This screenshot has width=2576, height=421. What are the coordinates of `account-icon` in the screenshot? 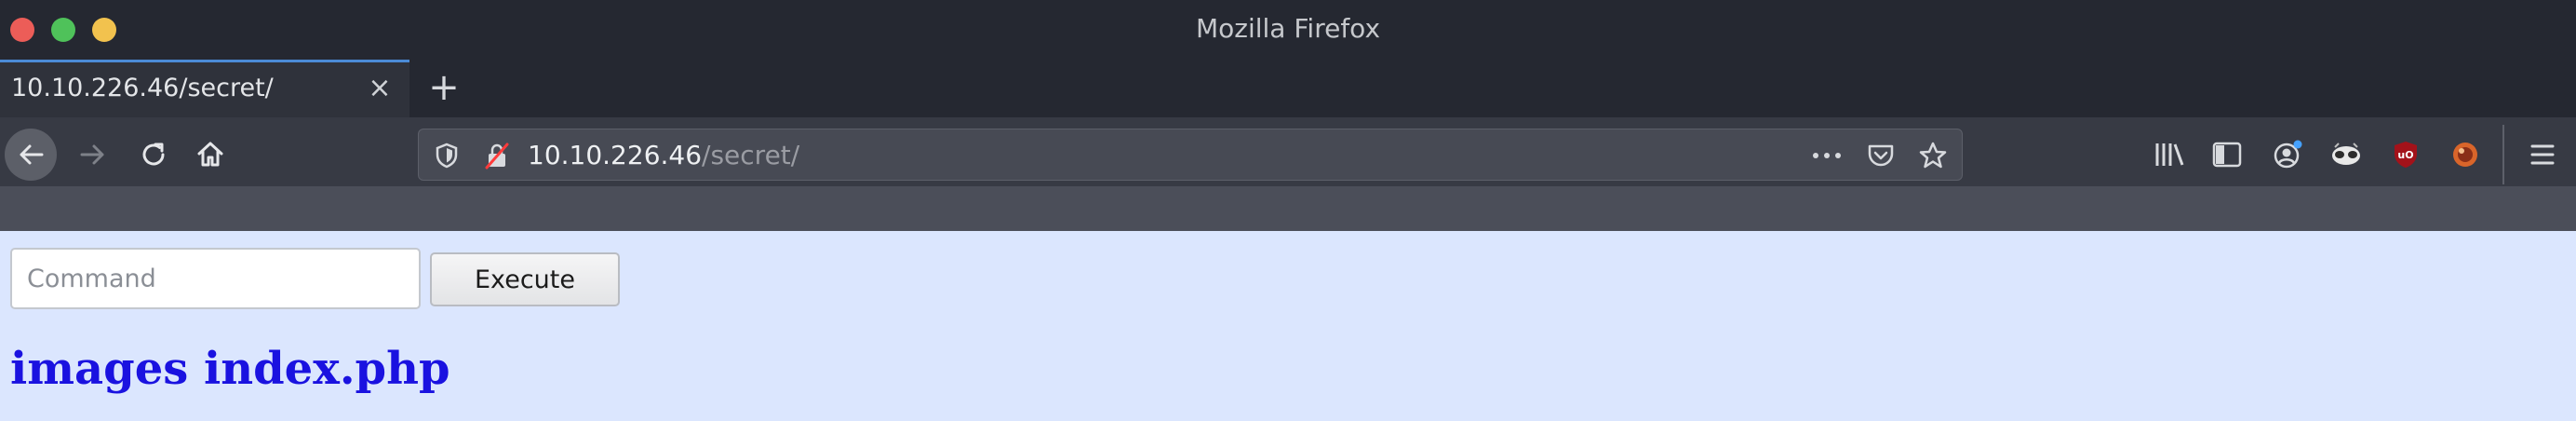 It's located at (2287, 154).